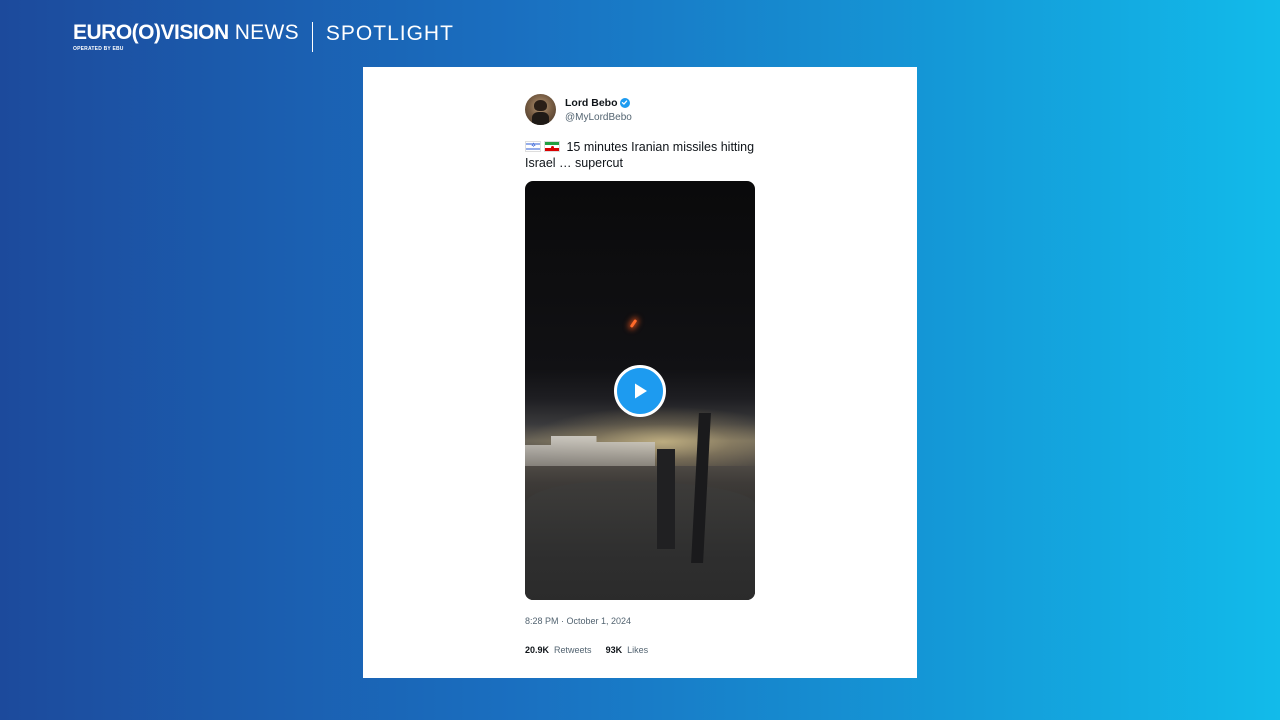 The width and height of the screenshot is (1280, 720). What do you see at coordinates (598, 110) in the screenshot?
I see `author-info: Lord Bebo @MyLordBebo` at bounding box center [598, 110].